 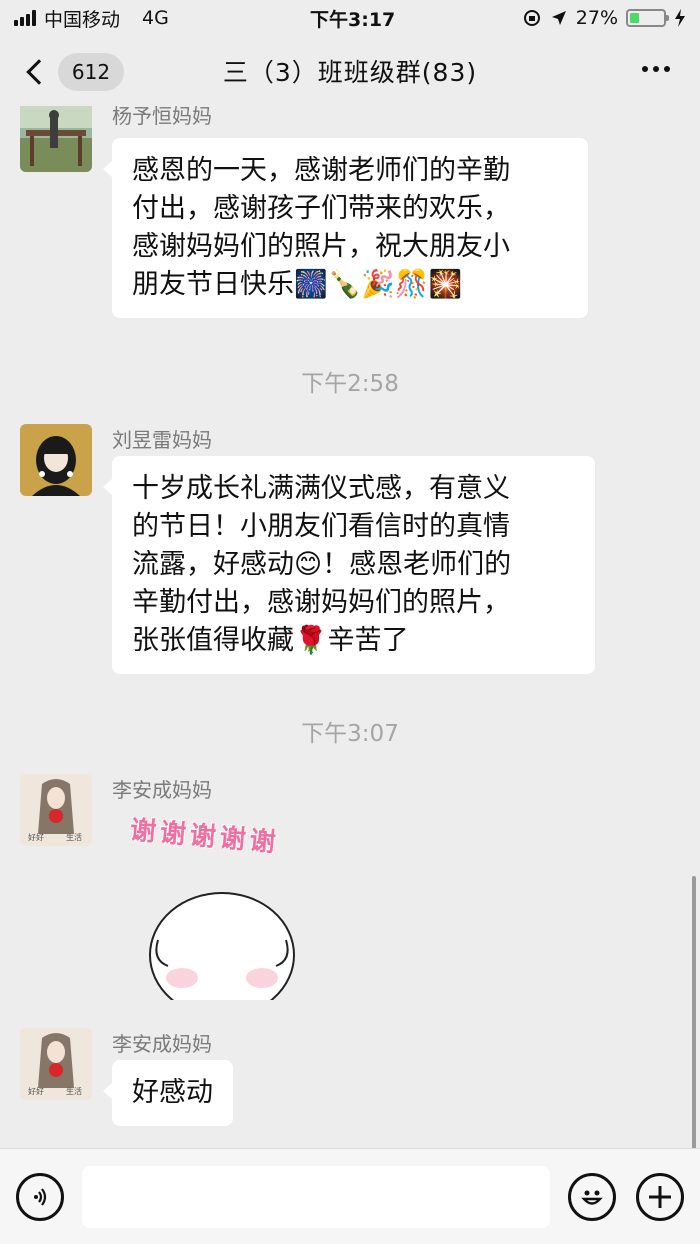 I want to click on scrollbar, so click(x=694, y=1012).